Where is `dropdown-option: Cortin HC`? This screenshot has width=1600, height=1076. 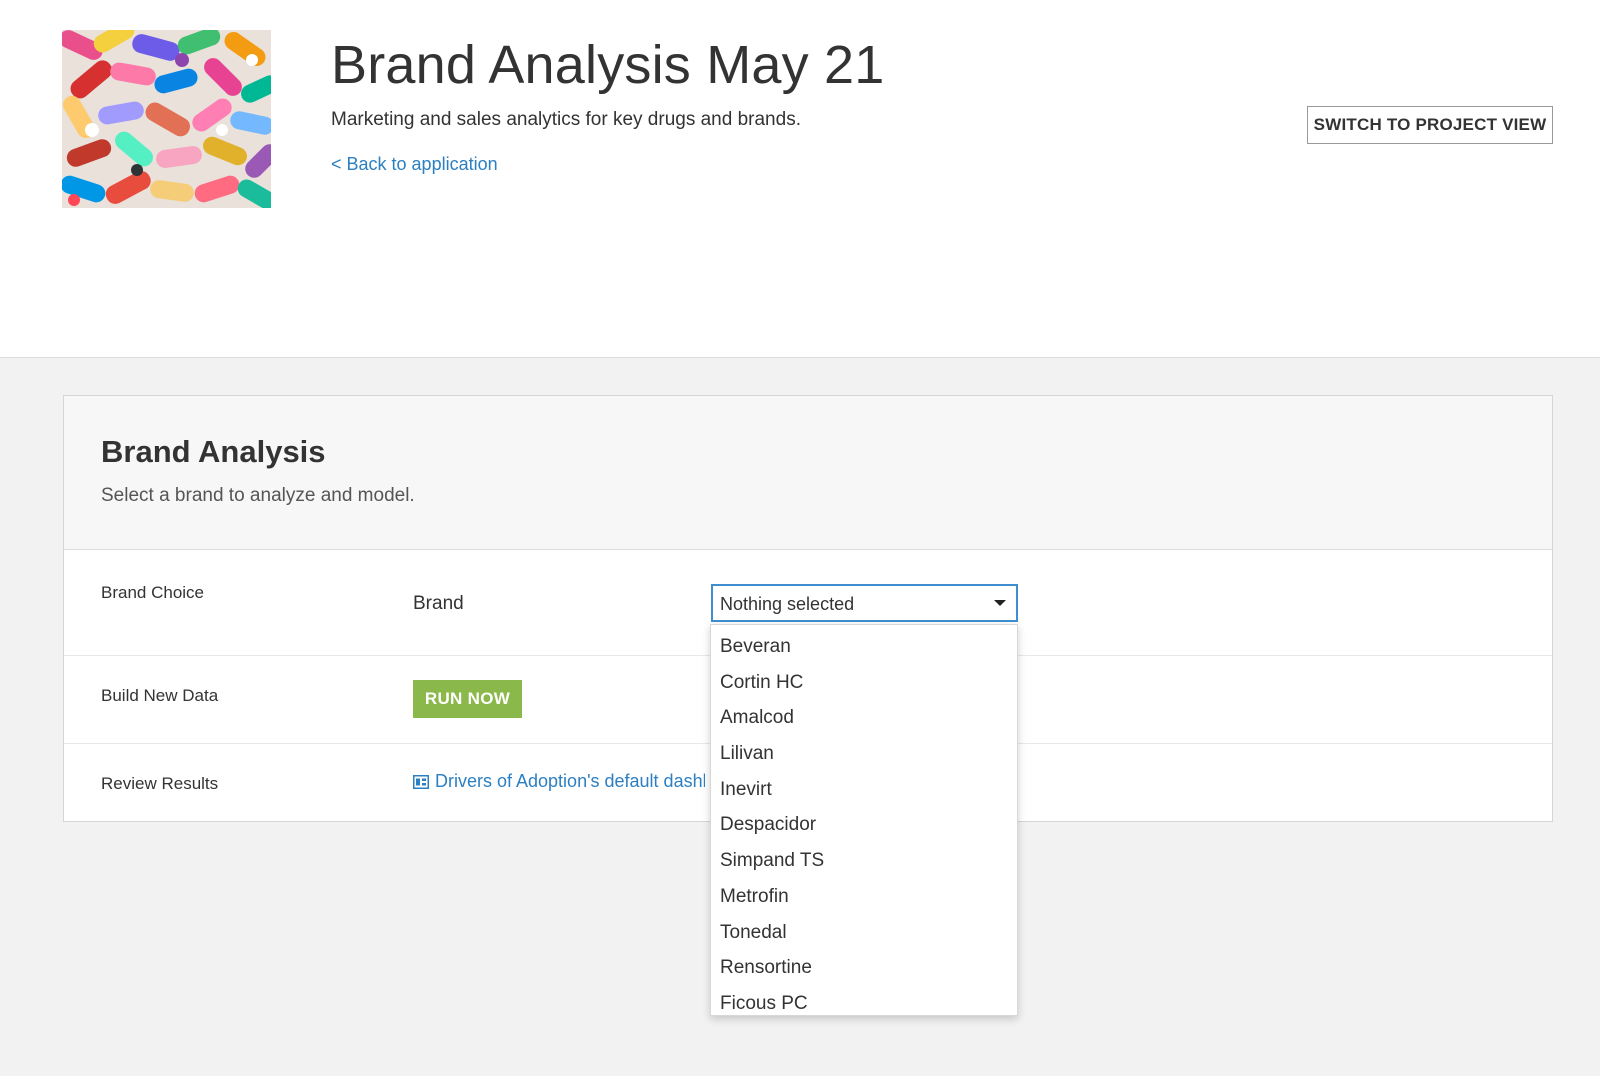 dropdown-option: Cortin HC is located at coordinates (864, 683).